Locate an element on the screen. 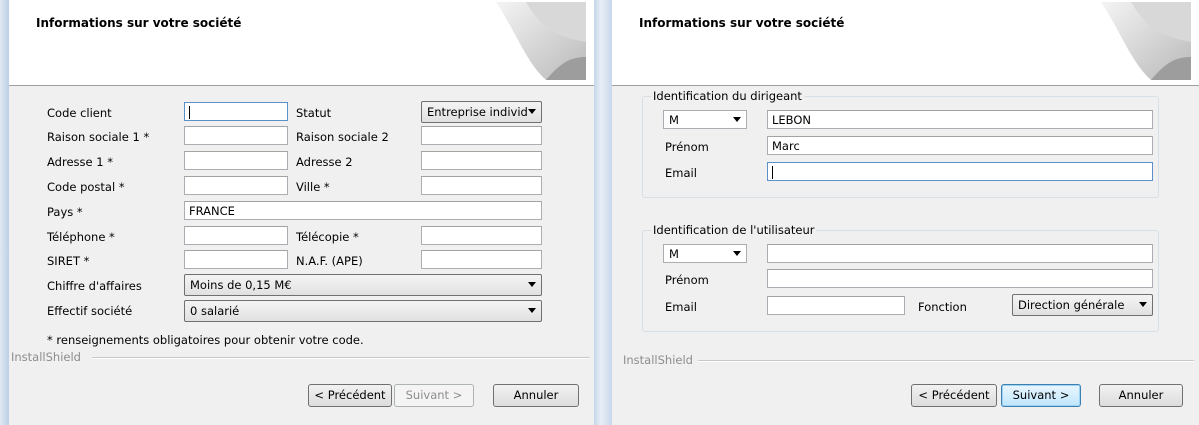  utilisateur-civilite-select: M is located at coordinates (705, 253).